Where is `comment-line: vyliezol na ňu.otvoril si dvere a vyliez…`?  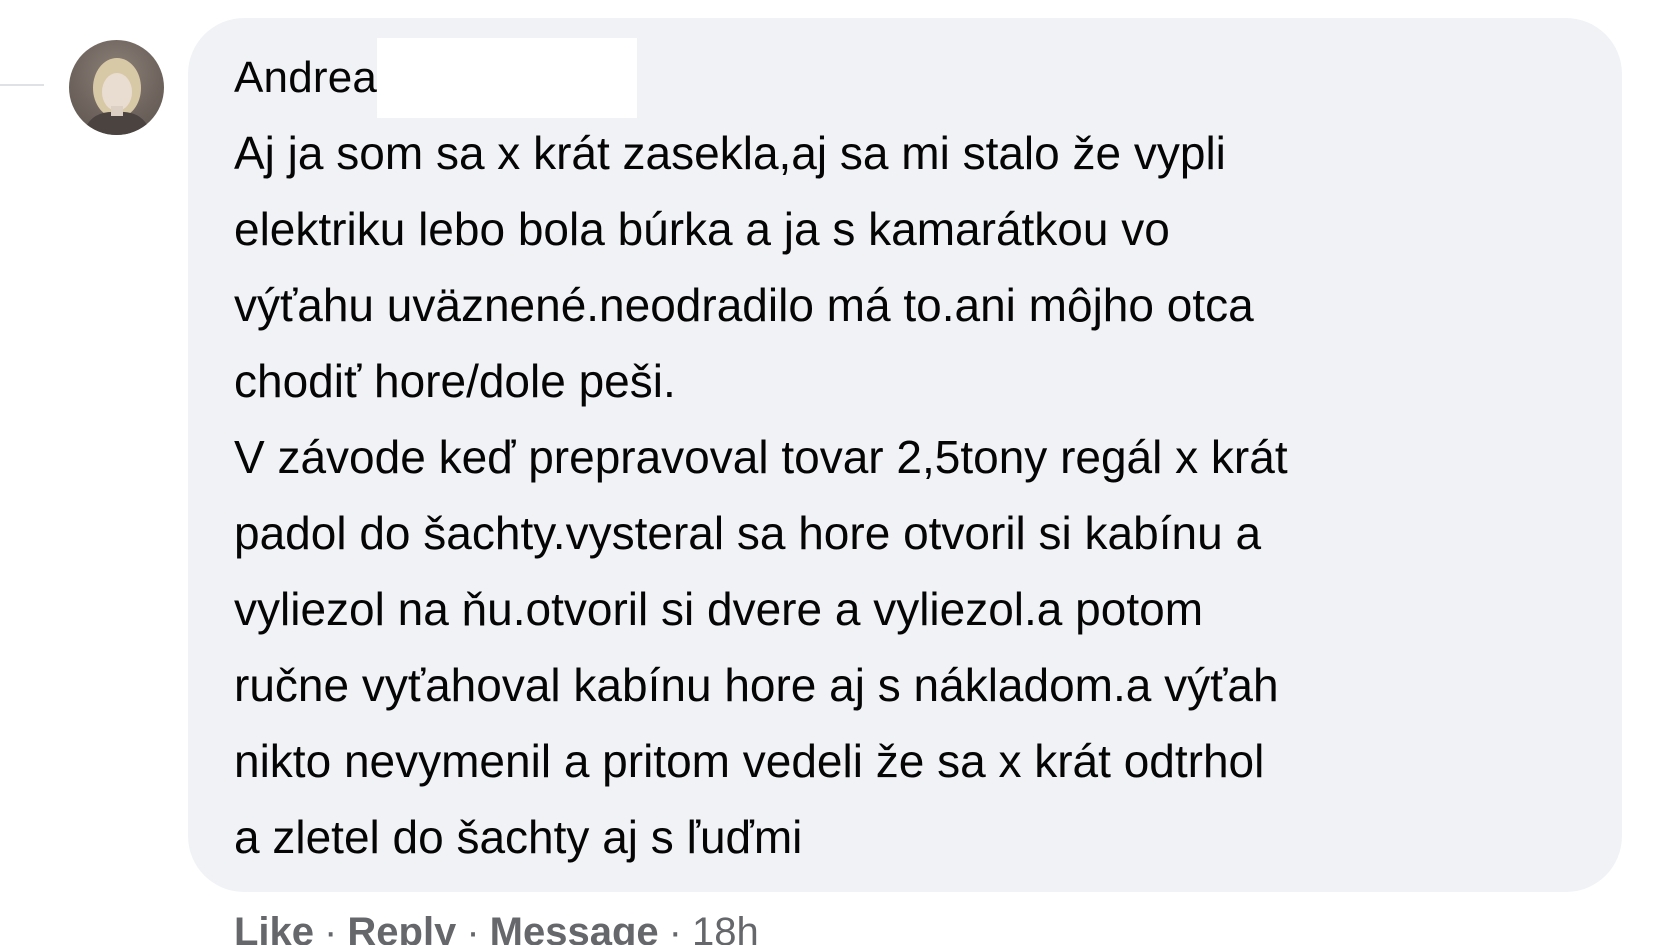 comment-line: vyliezol na ňu.otvoril si dvere a vyliez… is located at coordinates (719, 609).